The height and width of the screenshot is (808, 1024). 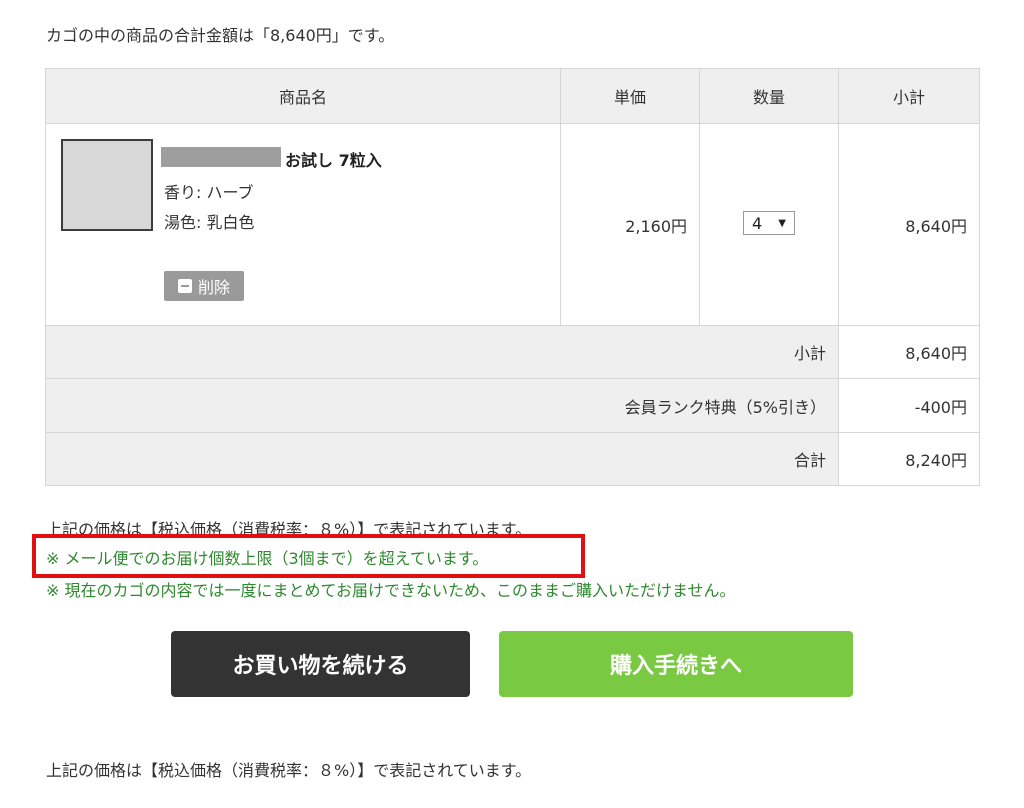 I want to click on product-scent: 香り: ハーブ, so click(x=209, y=192).